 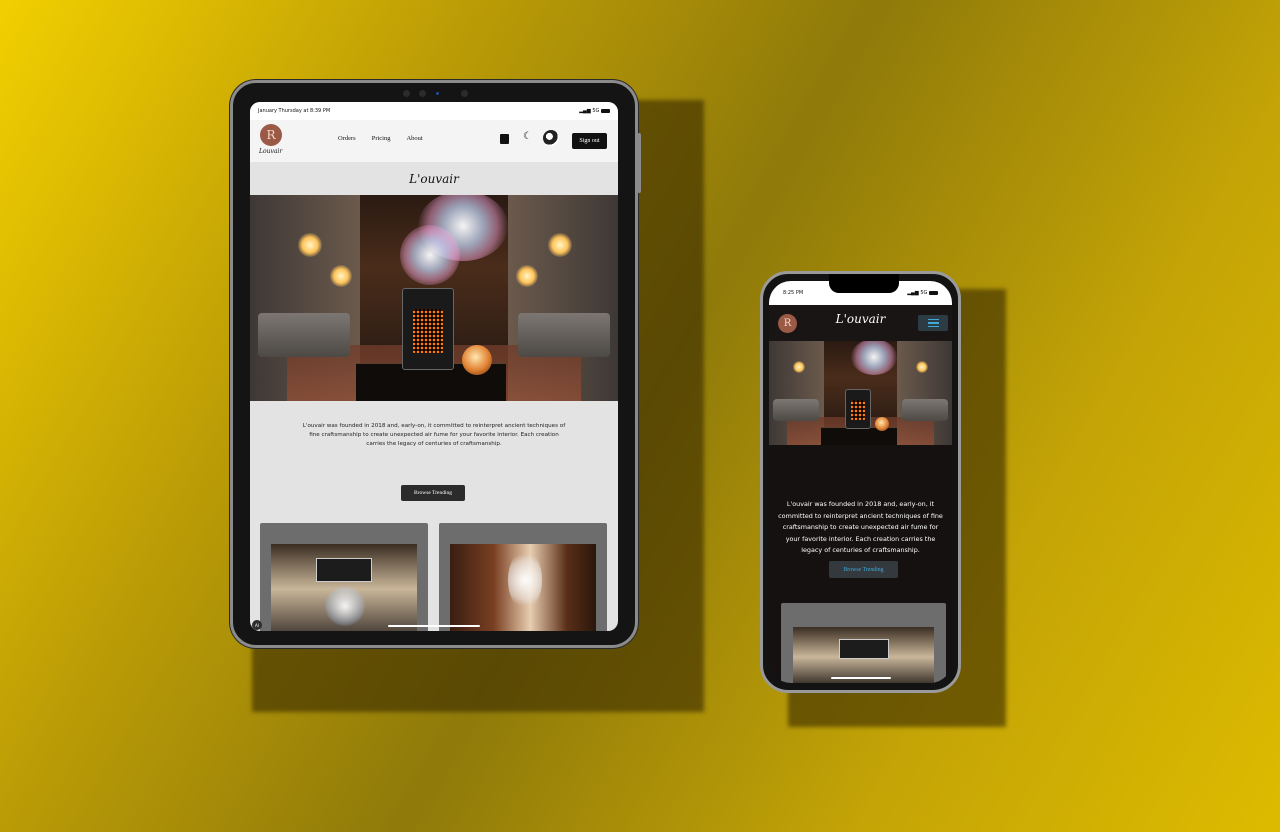 I want to click on nav-links: Orders Pricing About, so click(x=388, y=138).